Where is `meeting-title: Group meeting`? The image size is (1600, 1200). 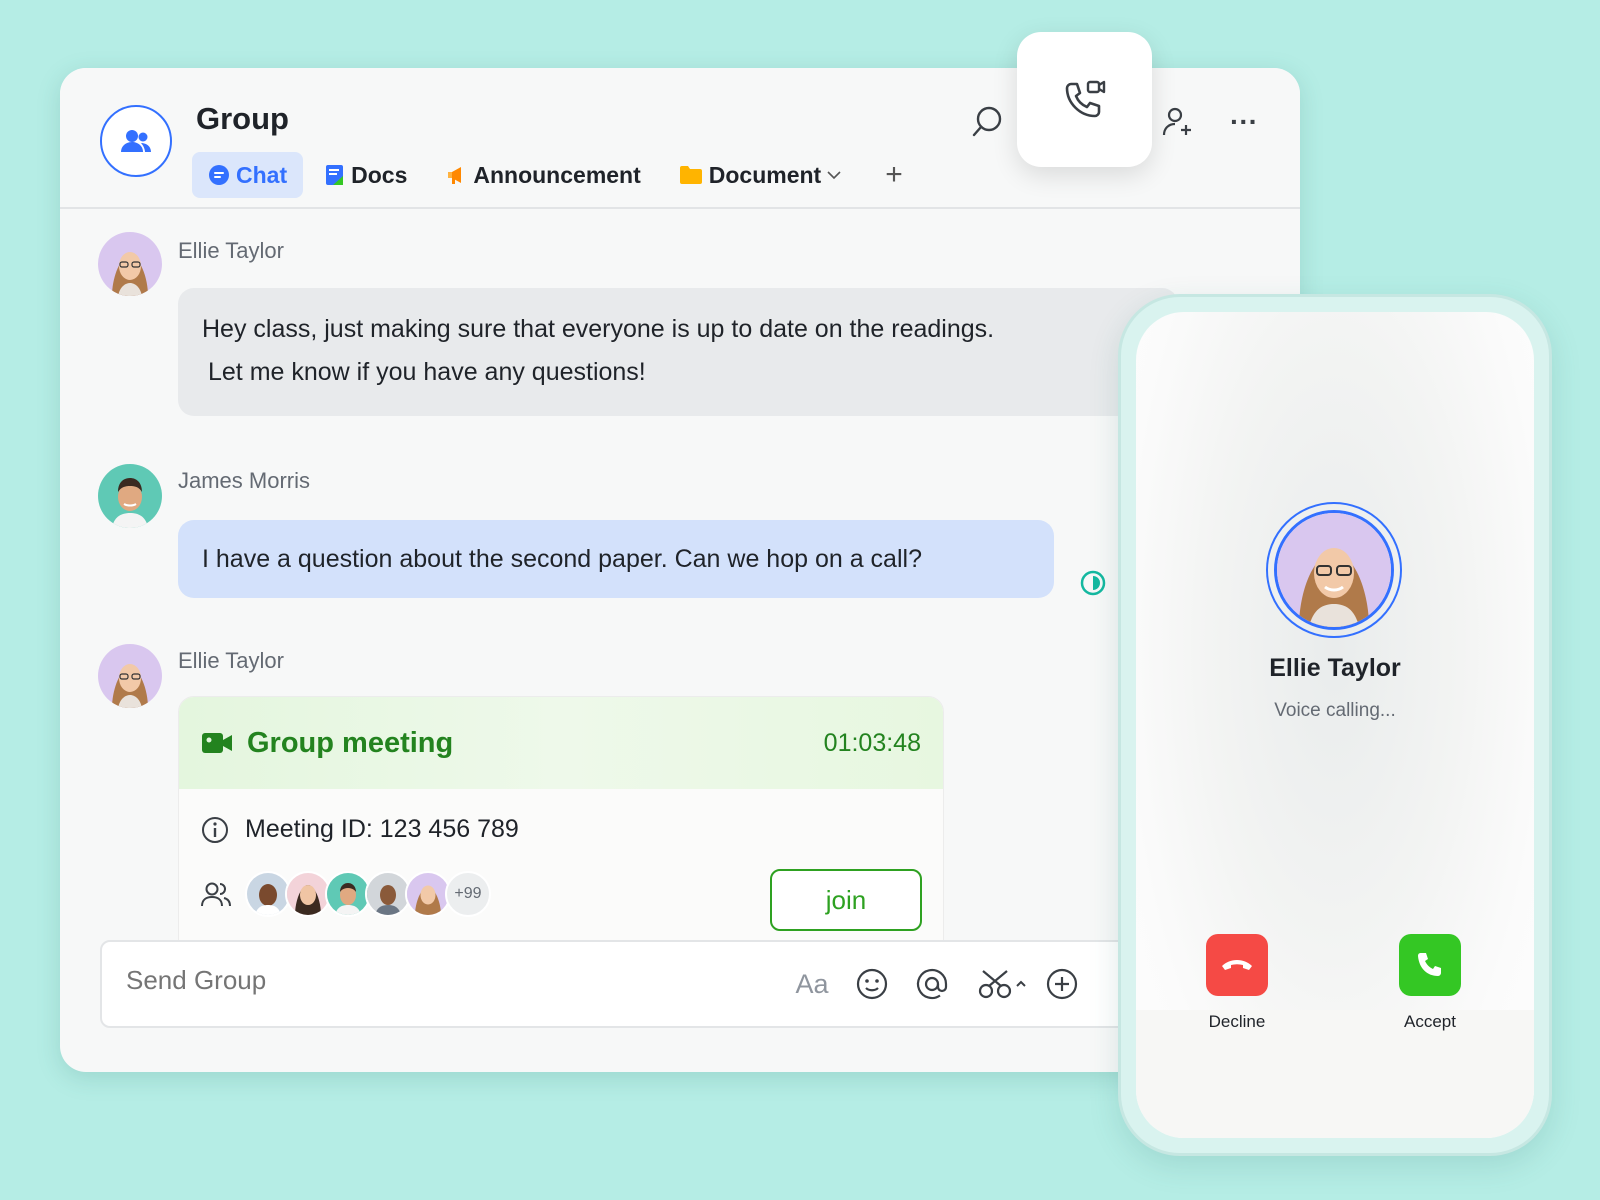
meeting-title: Group meeting is located at coordinates (350, 742).